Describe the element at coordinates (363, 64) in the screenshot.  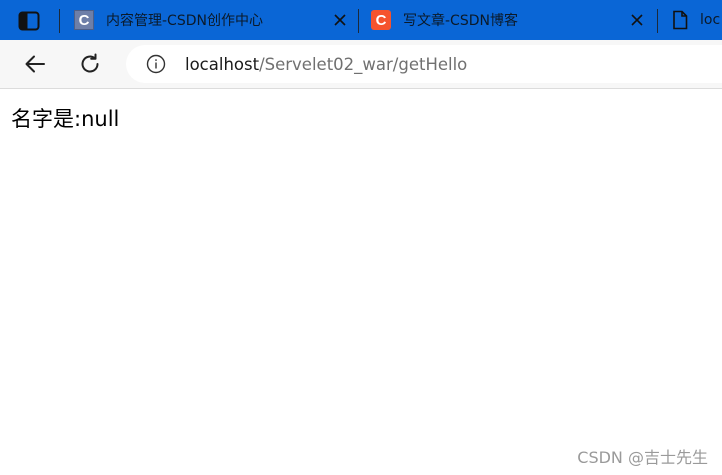
I see `url-path: /Servelet02_war/getHello` at that location.